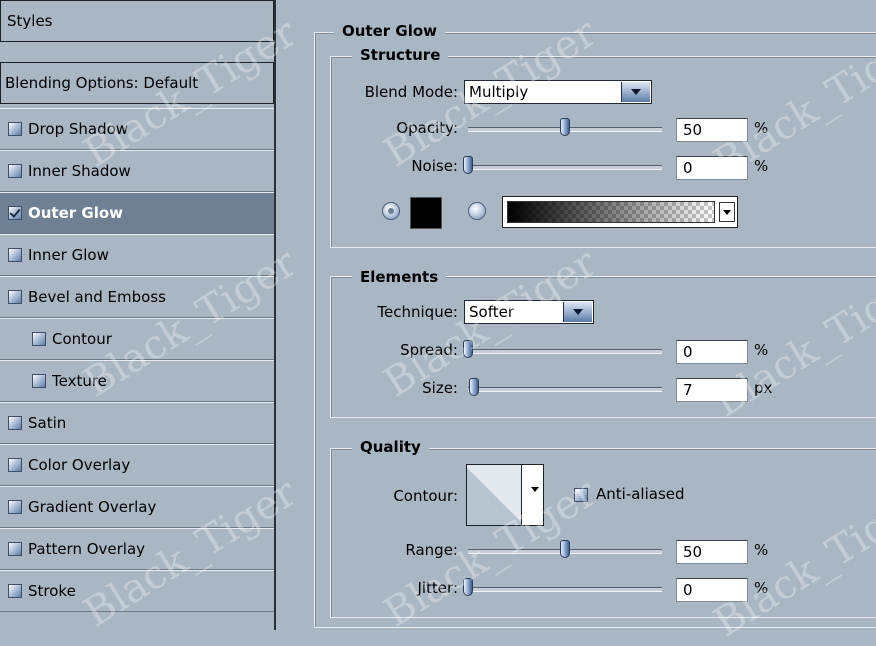  I want to click on sidebar-item-label: Inner Glow, so click(68, 255).